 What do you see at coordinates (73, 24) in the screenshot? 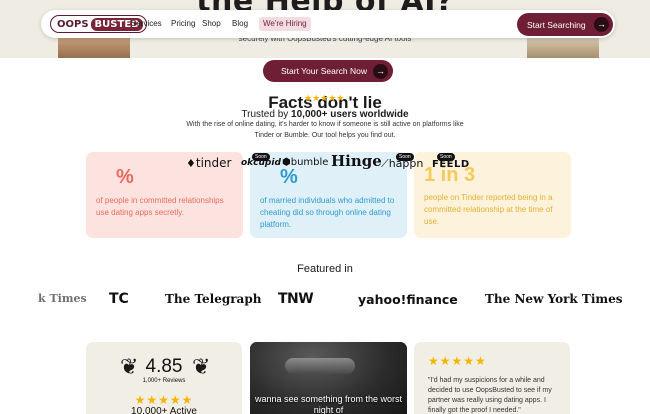
I see `logo-text-oops: OOPS` at bounding box center [73, 24].